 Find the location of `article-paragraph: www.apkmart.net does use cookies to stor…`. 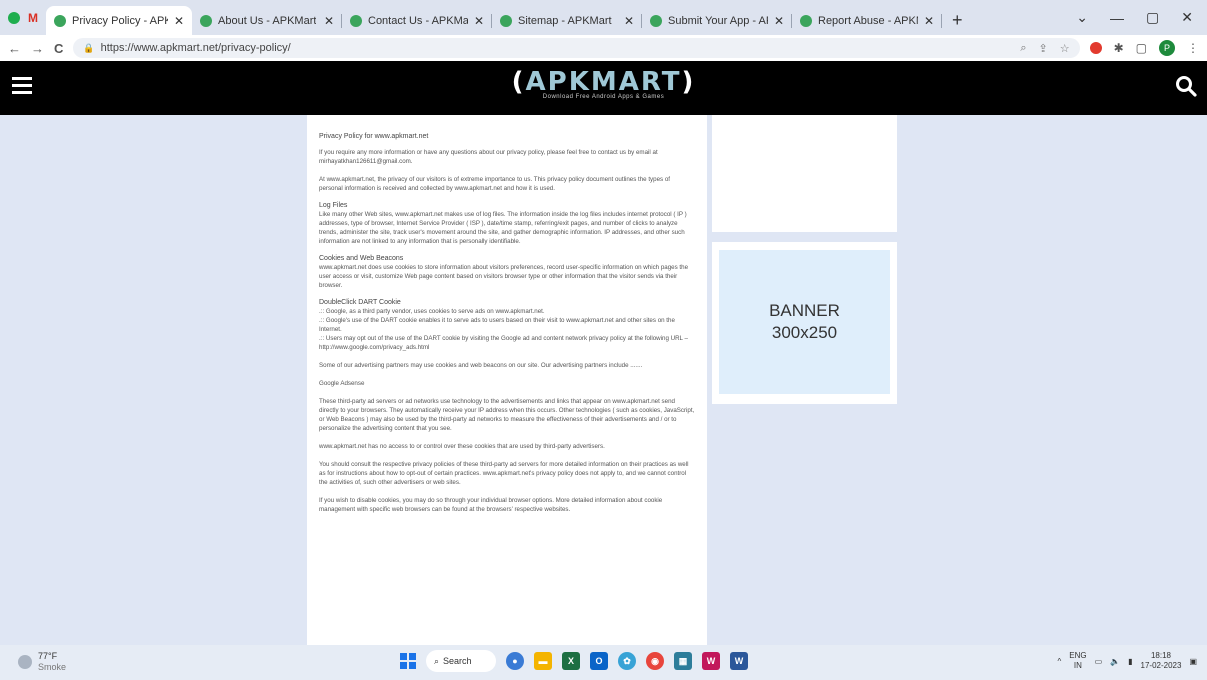

article-paragraph: www.apkmart.net does use cookies to stor… is located at coordinates (504, 276).